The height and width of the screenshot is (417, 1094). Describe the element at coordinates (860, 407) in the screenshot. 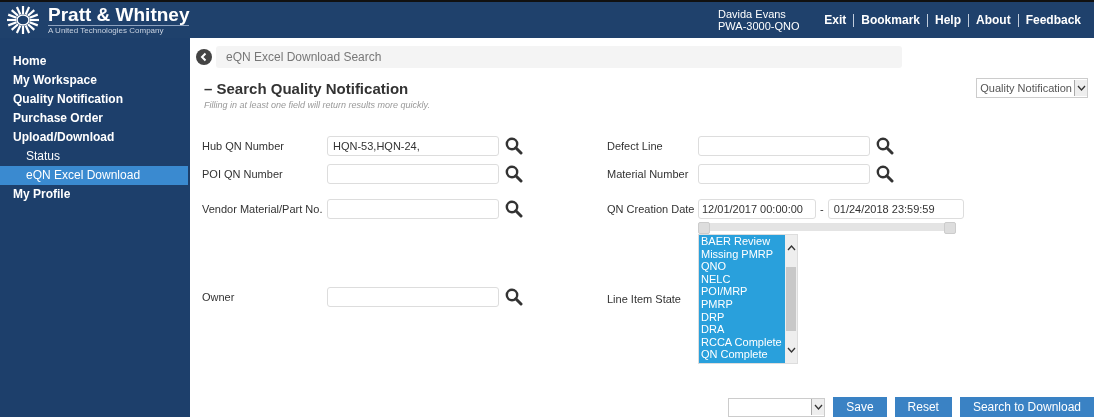

I see `action-button: Save` at that location.